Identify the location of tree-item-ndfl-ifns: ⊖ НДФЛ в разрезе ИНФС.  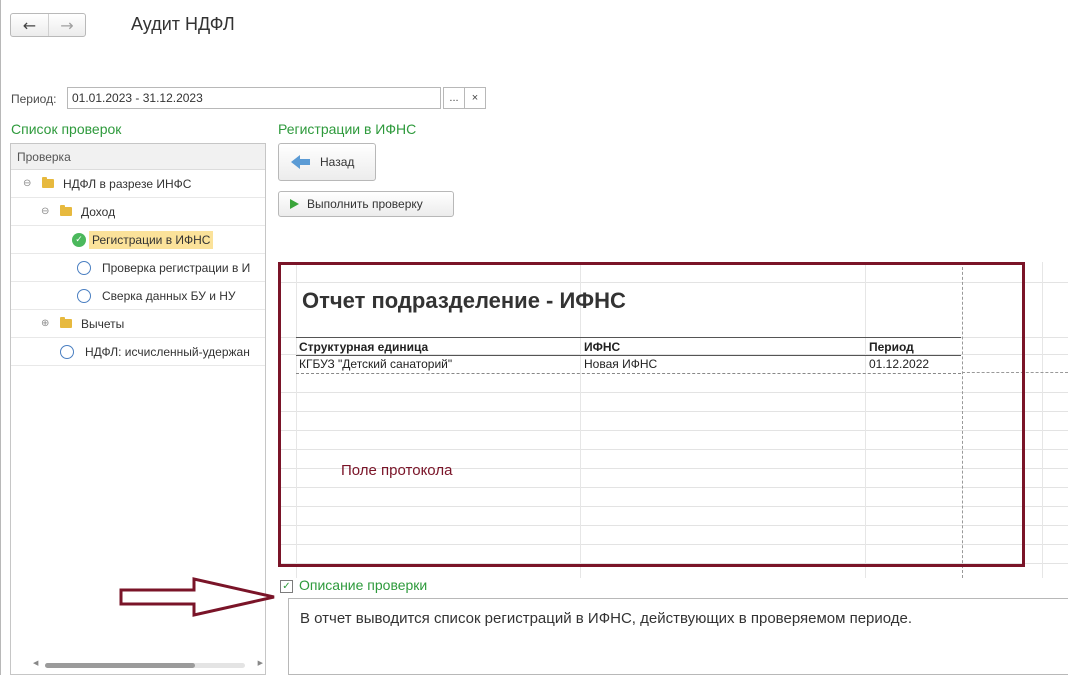
(138, 184).